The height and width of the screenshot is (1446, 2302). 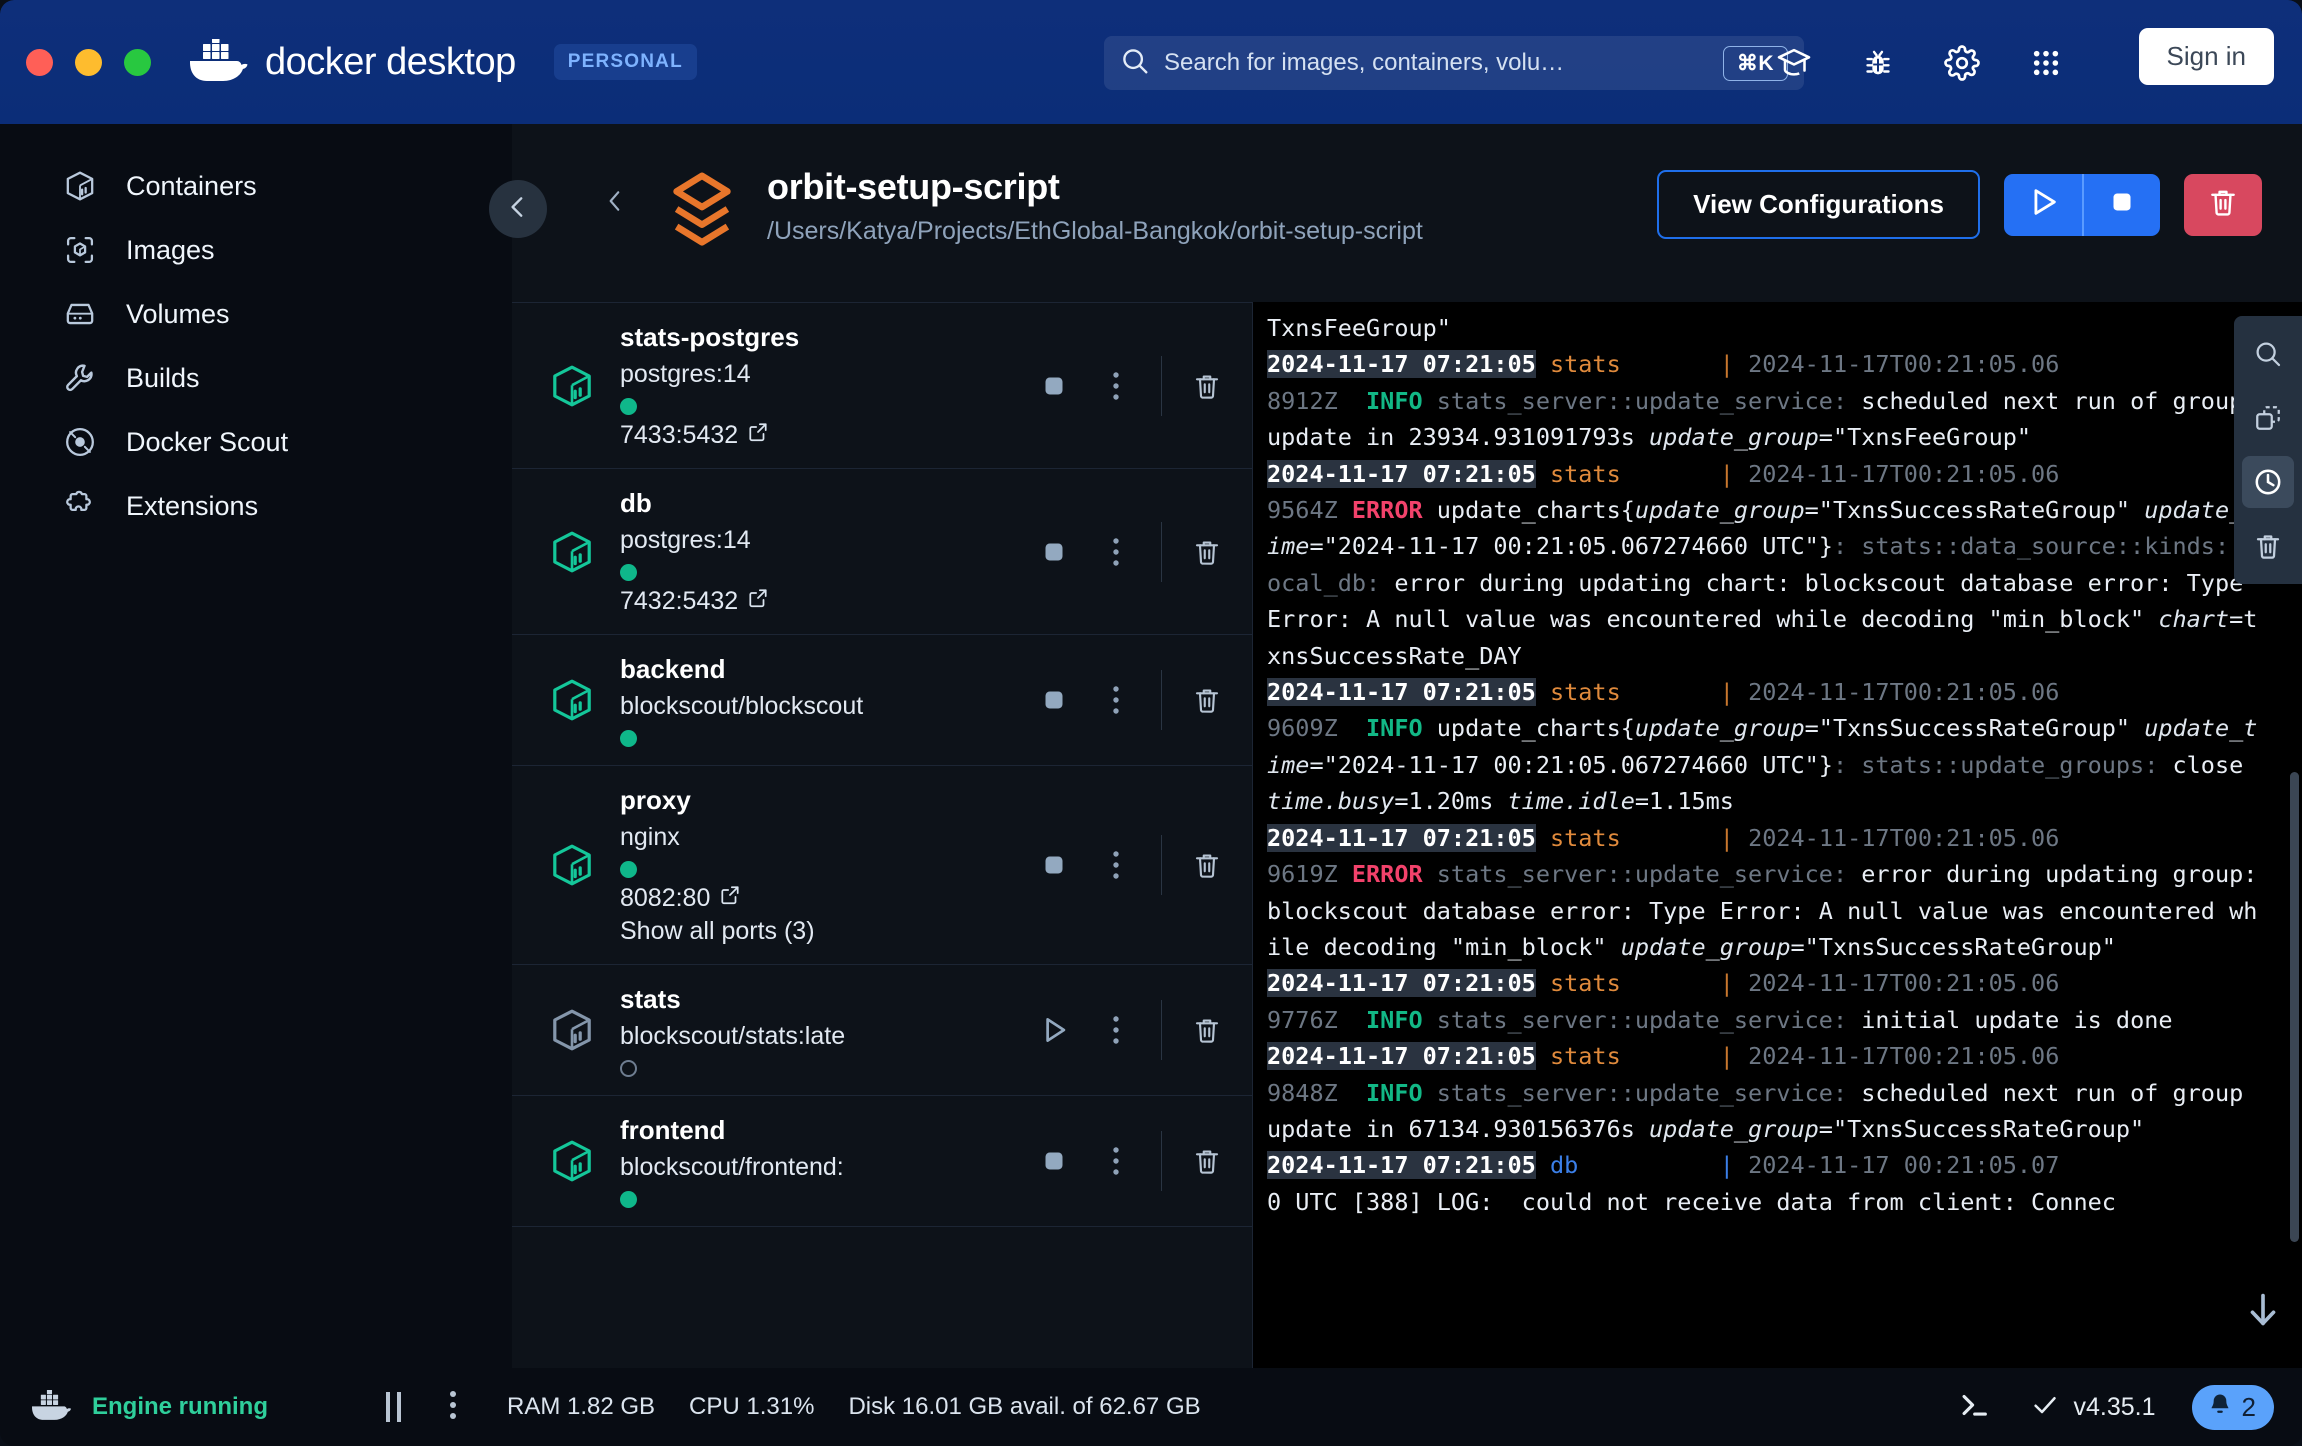 I want to click on scroll-to-bottom-button, so click(x=2263, y=1312).